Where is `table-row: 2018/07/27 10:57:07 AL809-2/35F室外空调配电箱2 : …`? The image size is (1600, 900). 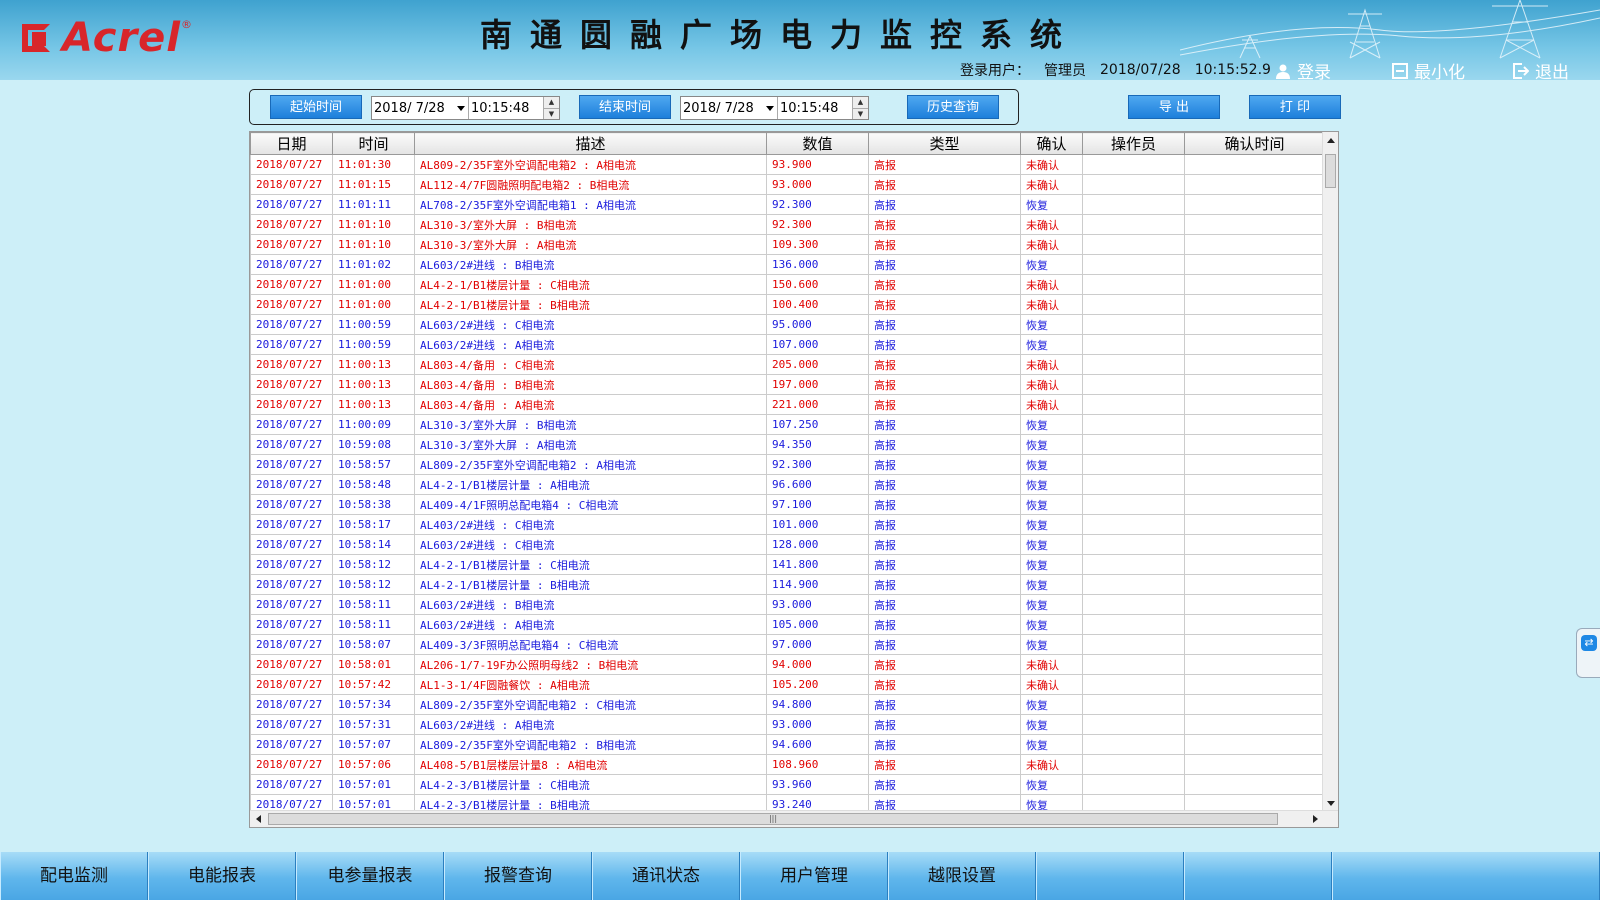
table-row: 2018/07/27 10:57:07 AL809-2/35F室外空调配电箱2 : … is located at coordinates (787, 744).